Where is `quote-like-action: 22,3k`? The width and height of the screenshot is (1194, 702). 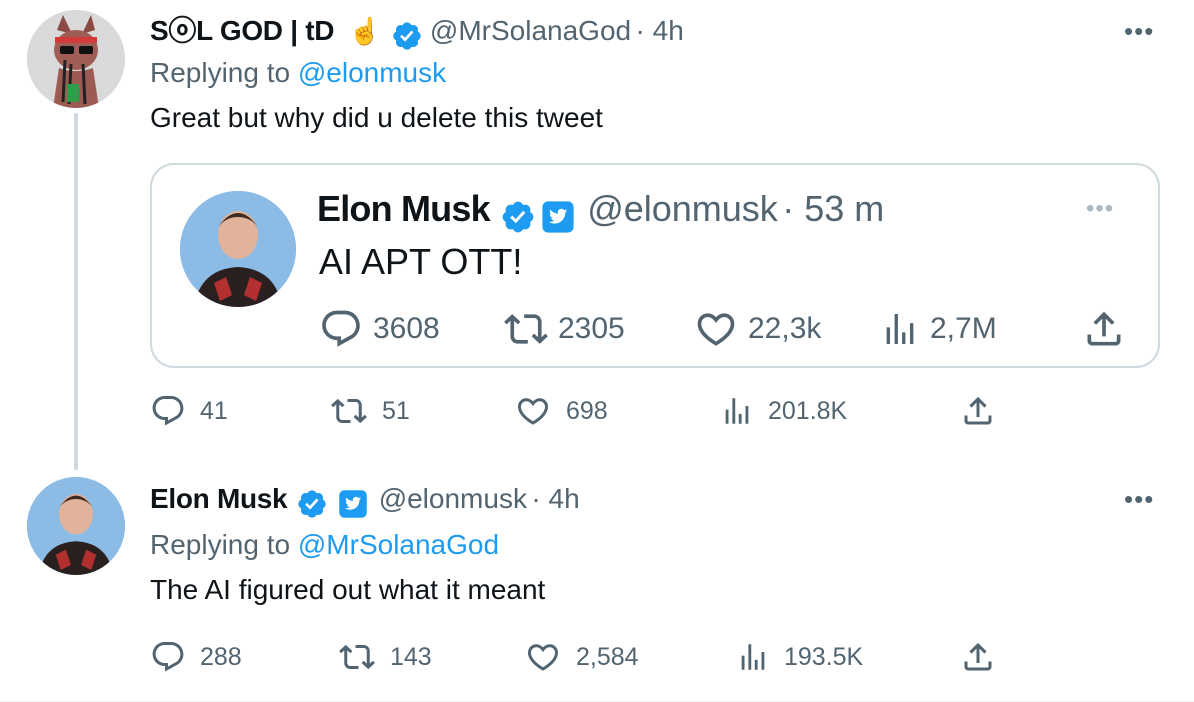
quote-like-action: 22,3k is located at coordinates (757, 329).